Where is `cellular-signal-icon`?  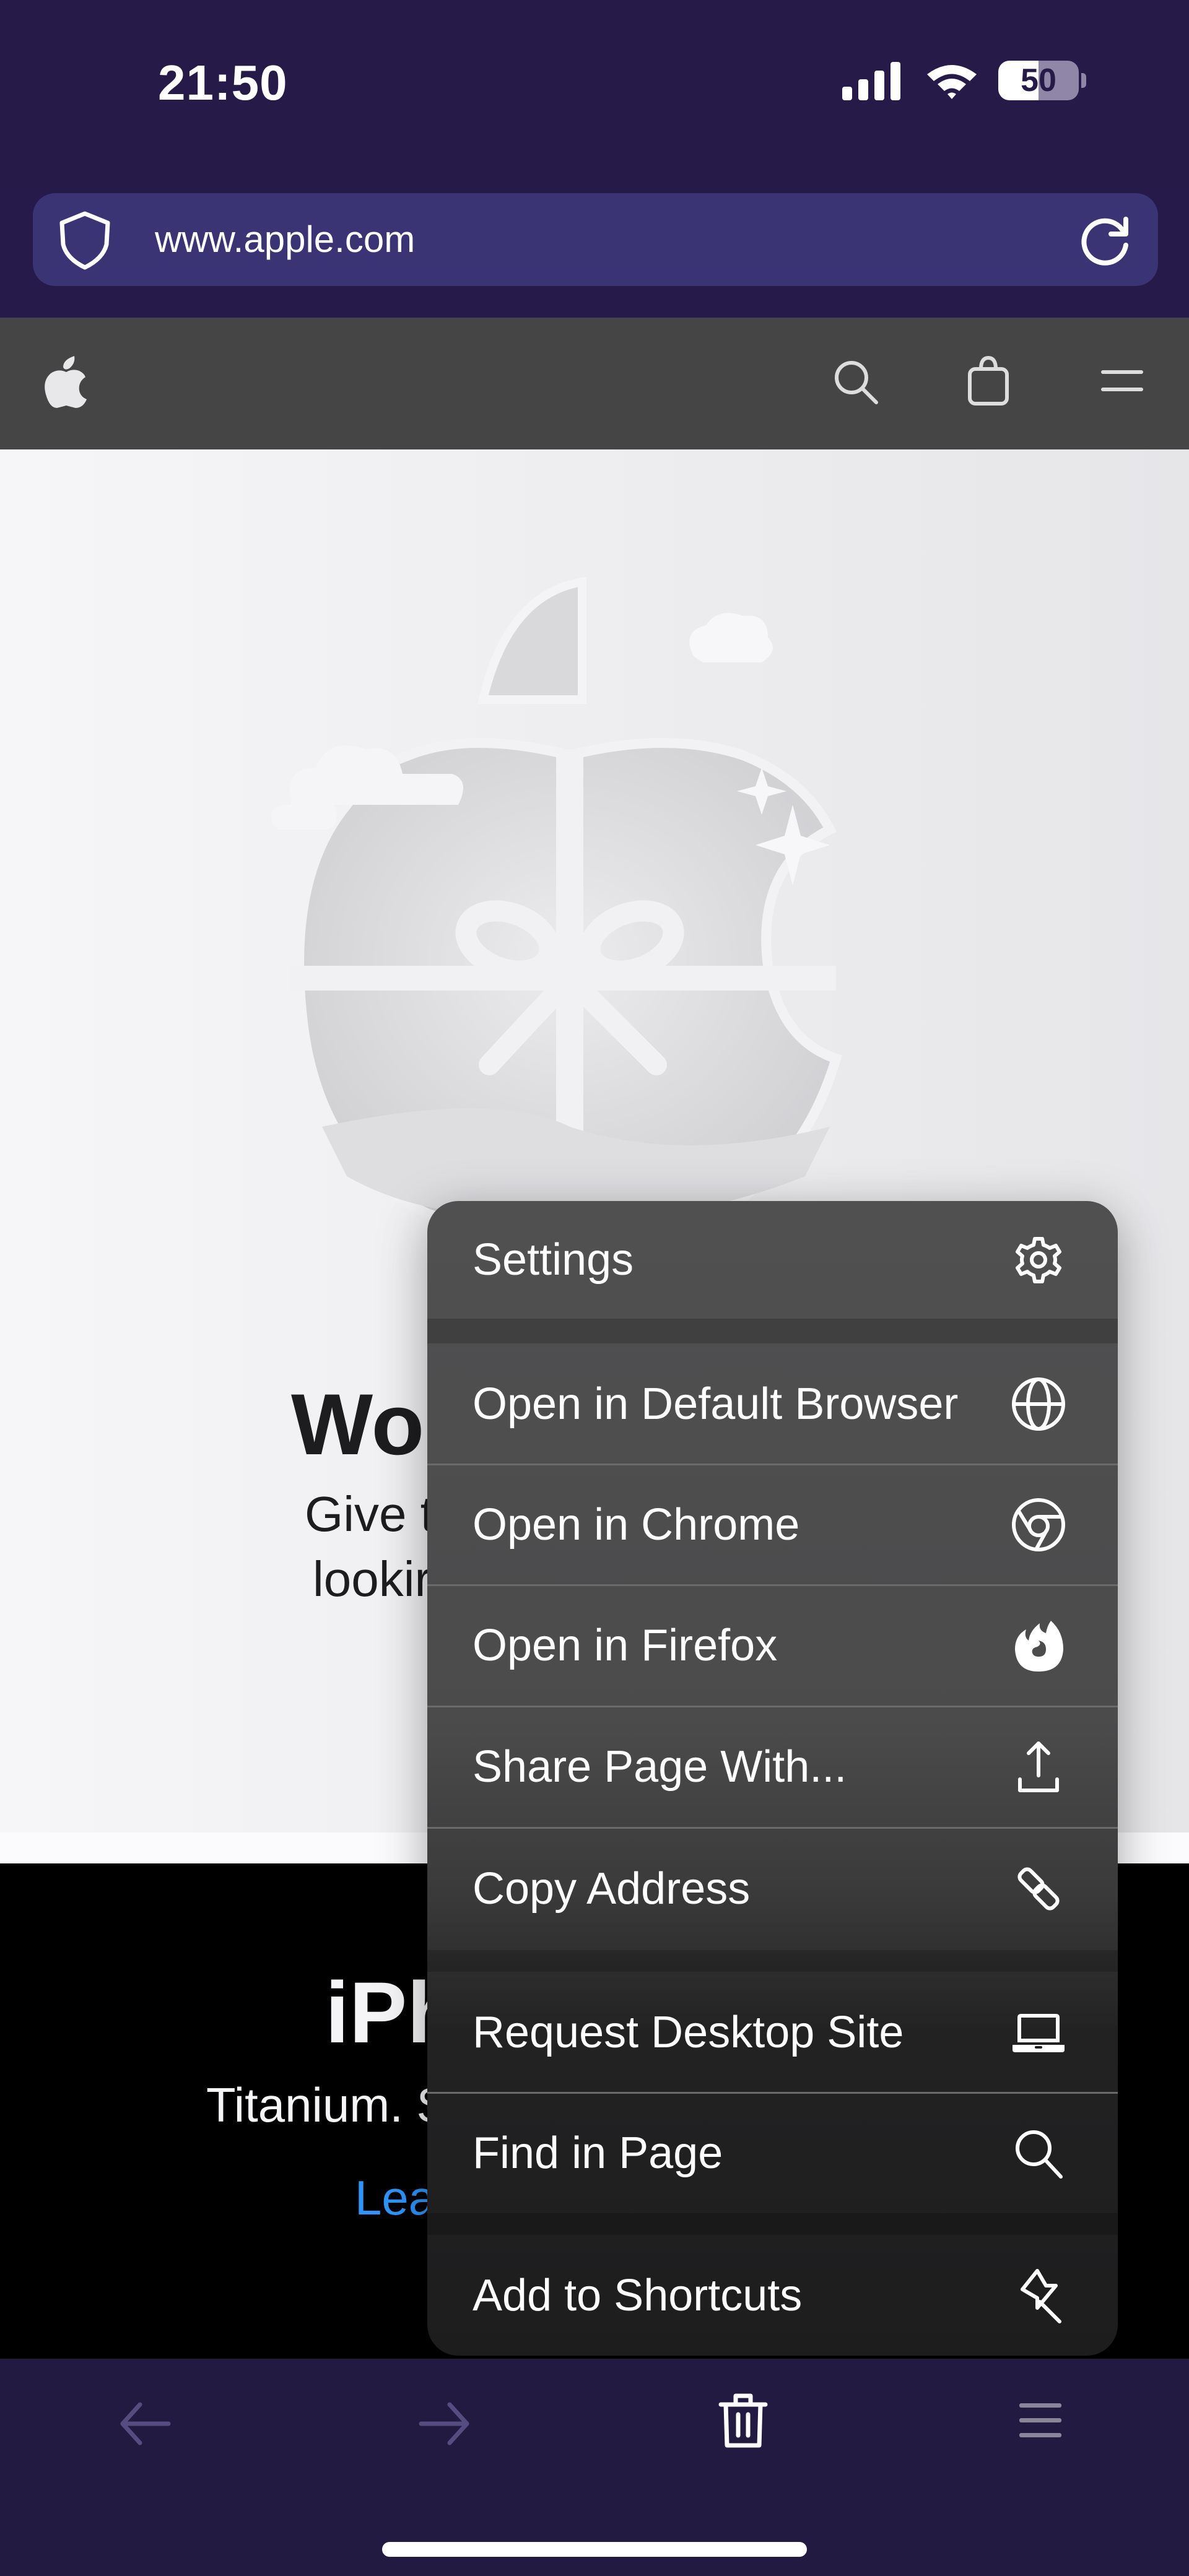 cellular-signal-icon is located at coordinates (871, 81).